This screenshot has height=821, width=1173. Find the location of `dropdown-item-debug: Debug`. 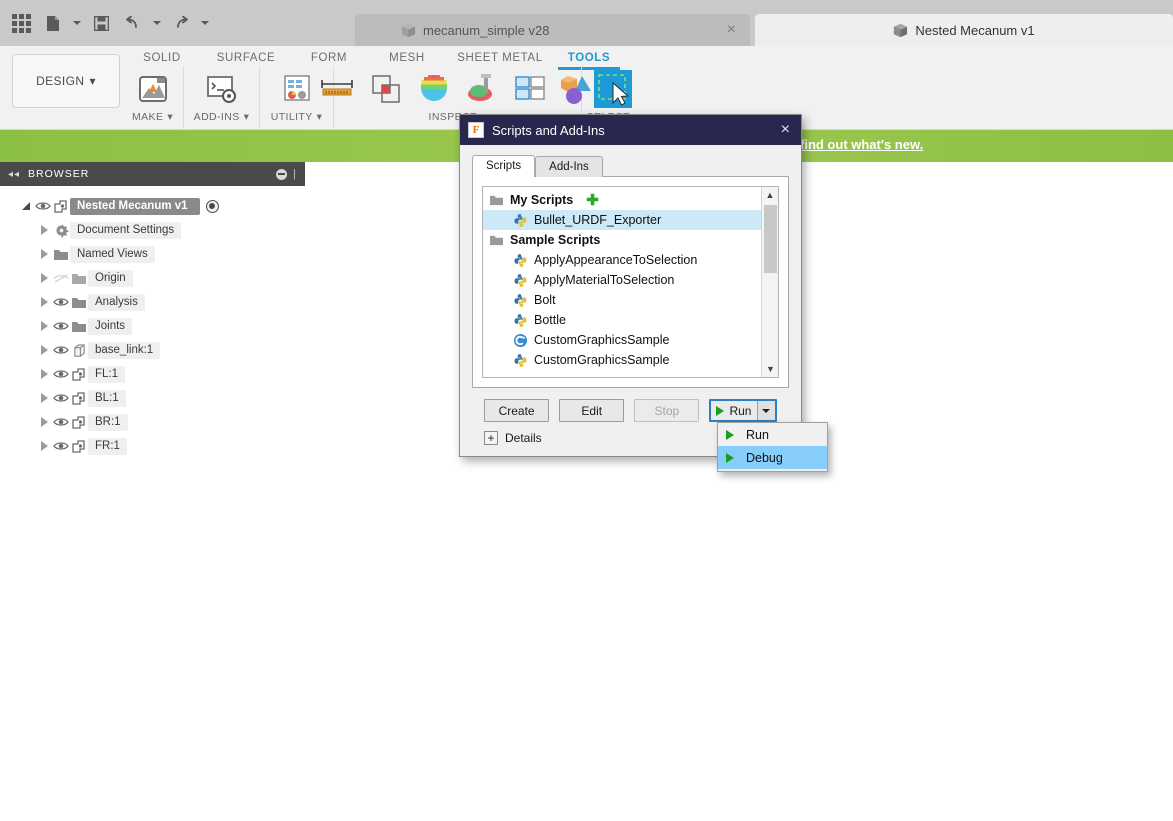

dropdown-item-debug: Debug is located at coordinates (772, 457).